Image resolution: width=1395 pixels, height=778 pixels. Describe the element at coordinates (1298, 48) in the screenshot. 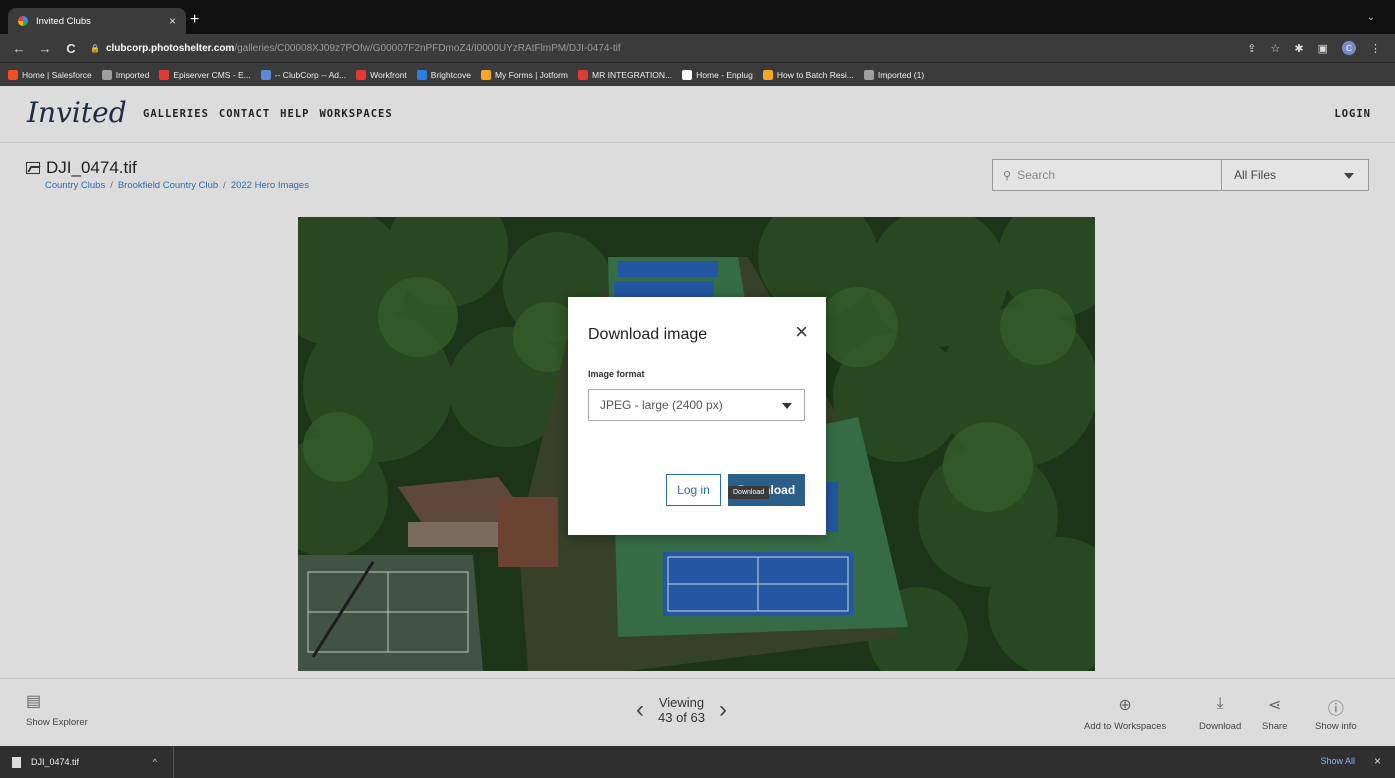

I see `extensions-icon: ✱` at that location.